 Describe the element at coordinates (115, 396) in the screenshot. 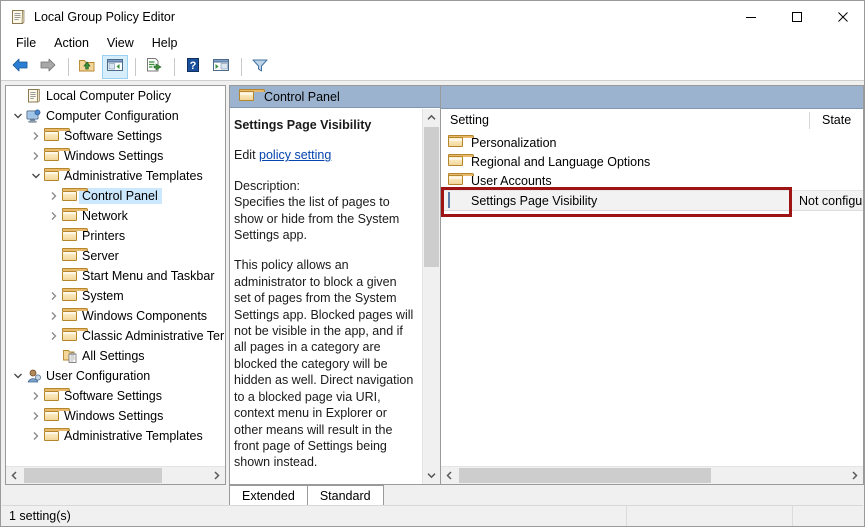

I see `tree-item-software-settings-user: Software Settings` at that location.